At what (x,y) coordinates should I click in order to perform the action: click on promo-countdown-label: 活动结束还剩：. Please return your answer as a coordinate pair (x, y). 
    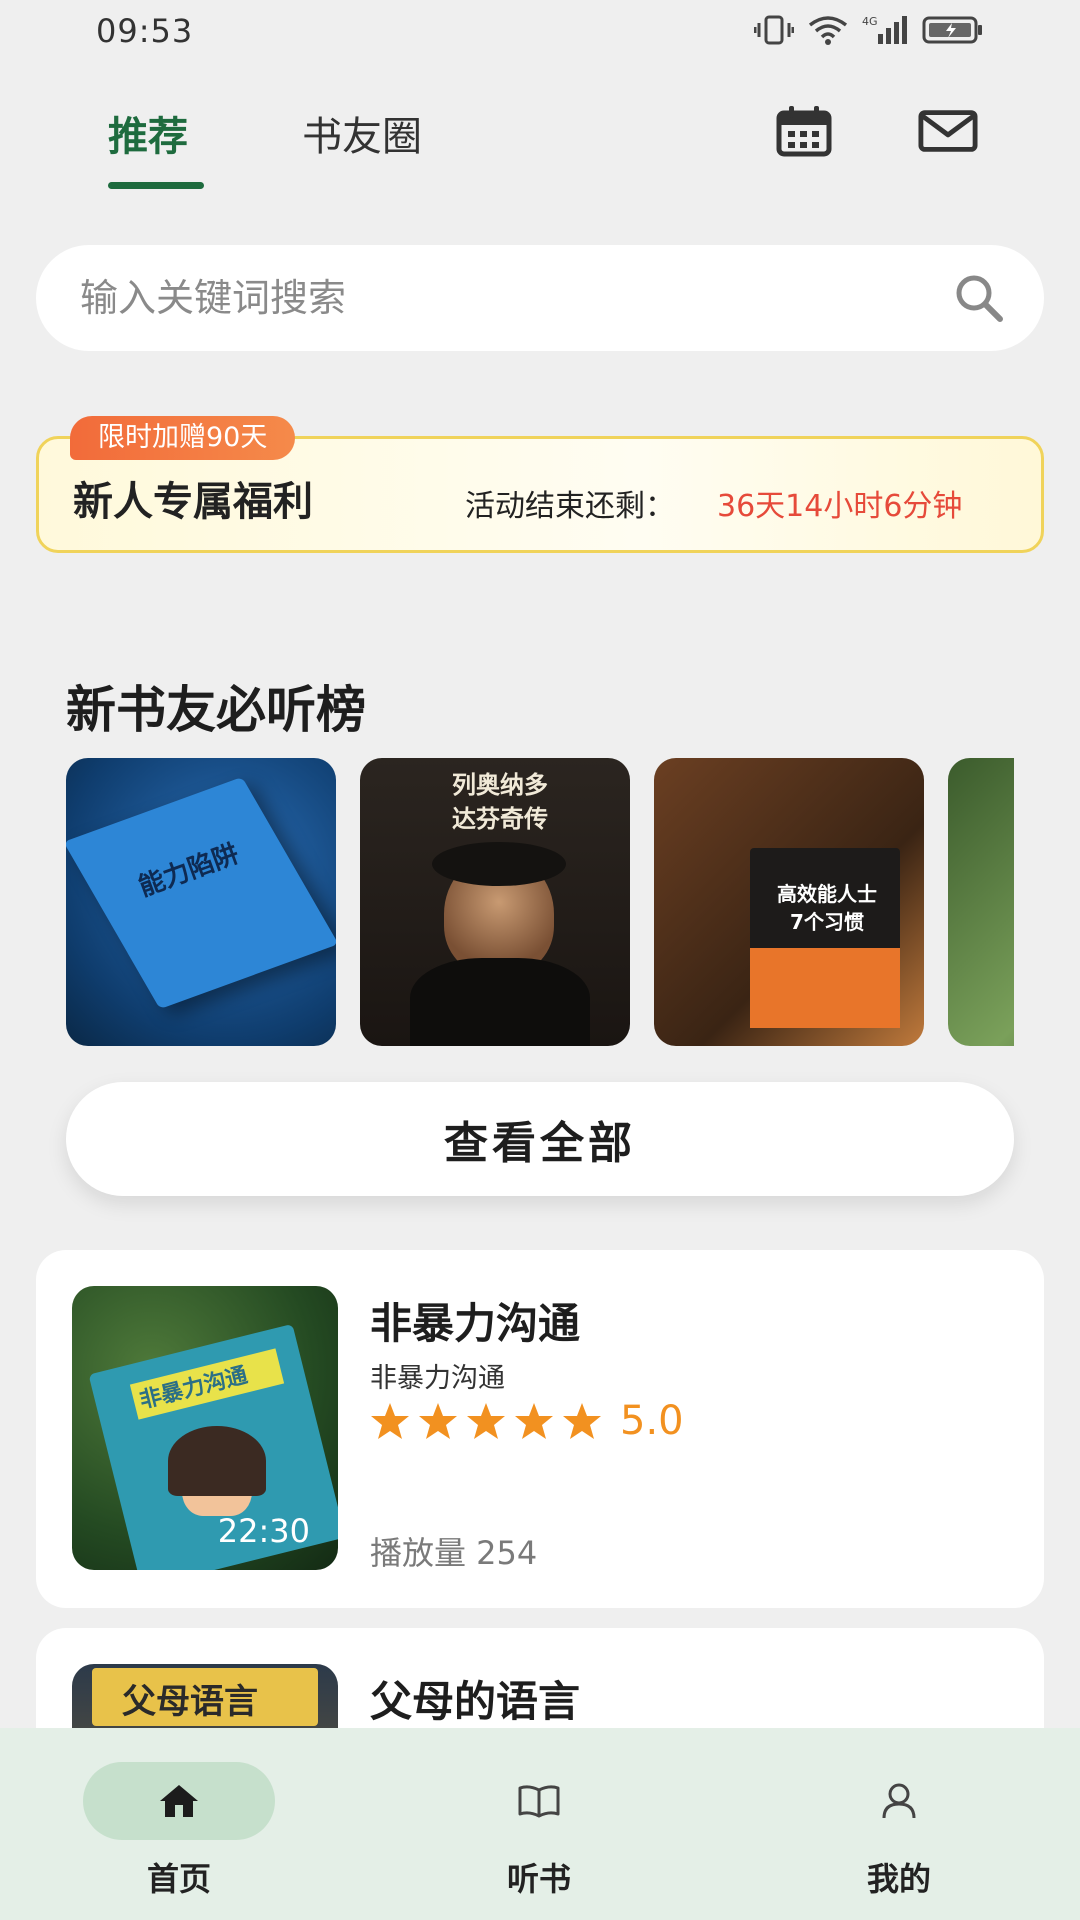
    Looking at the image, I should click on (570, 506).